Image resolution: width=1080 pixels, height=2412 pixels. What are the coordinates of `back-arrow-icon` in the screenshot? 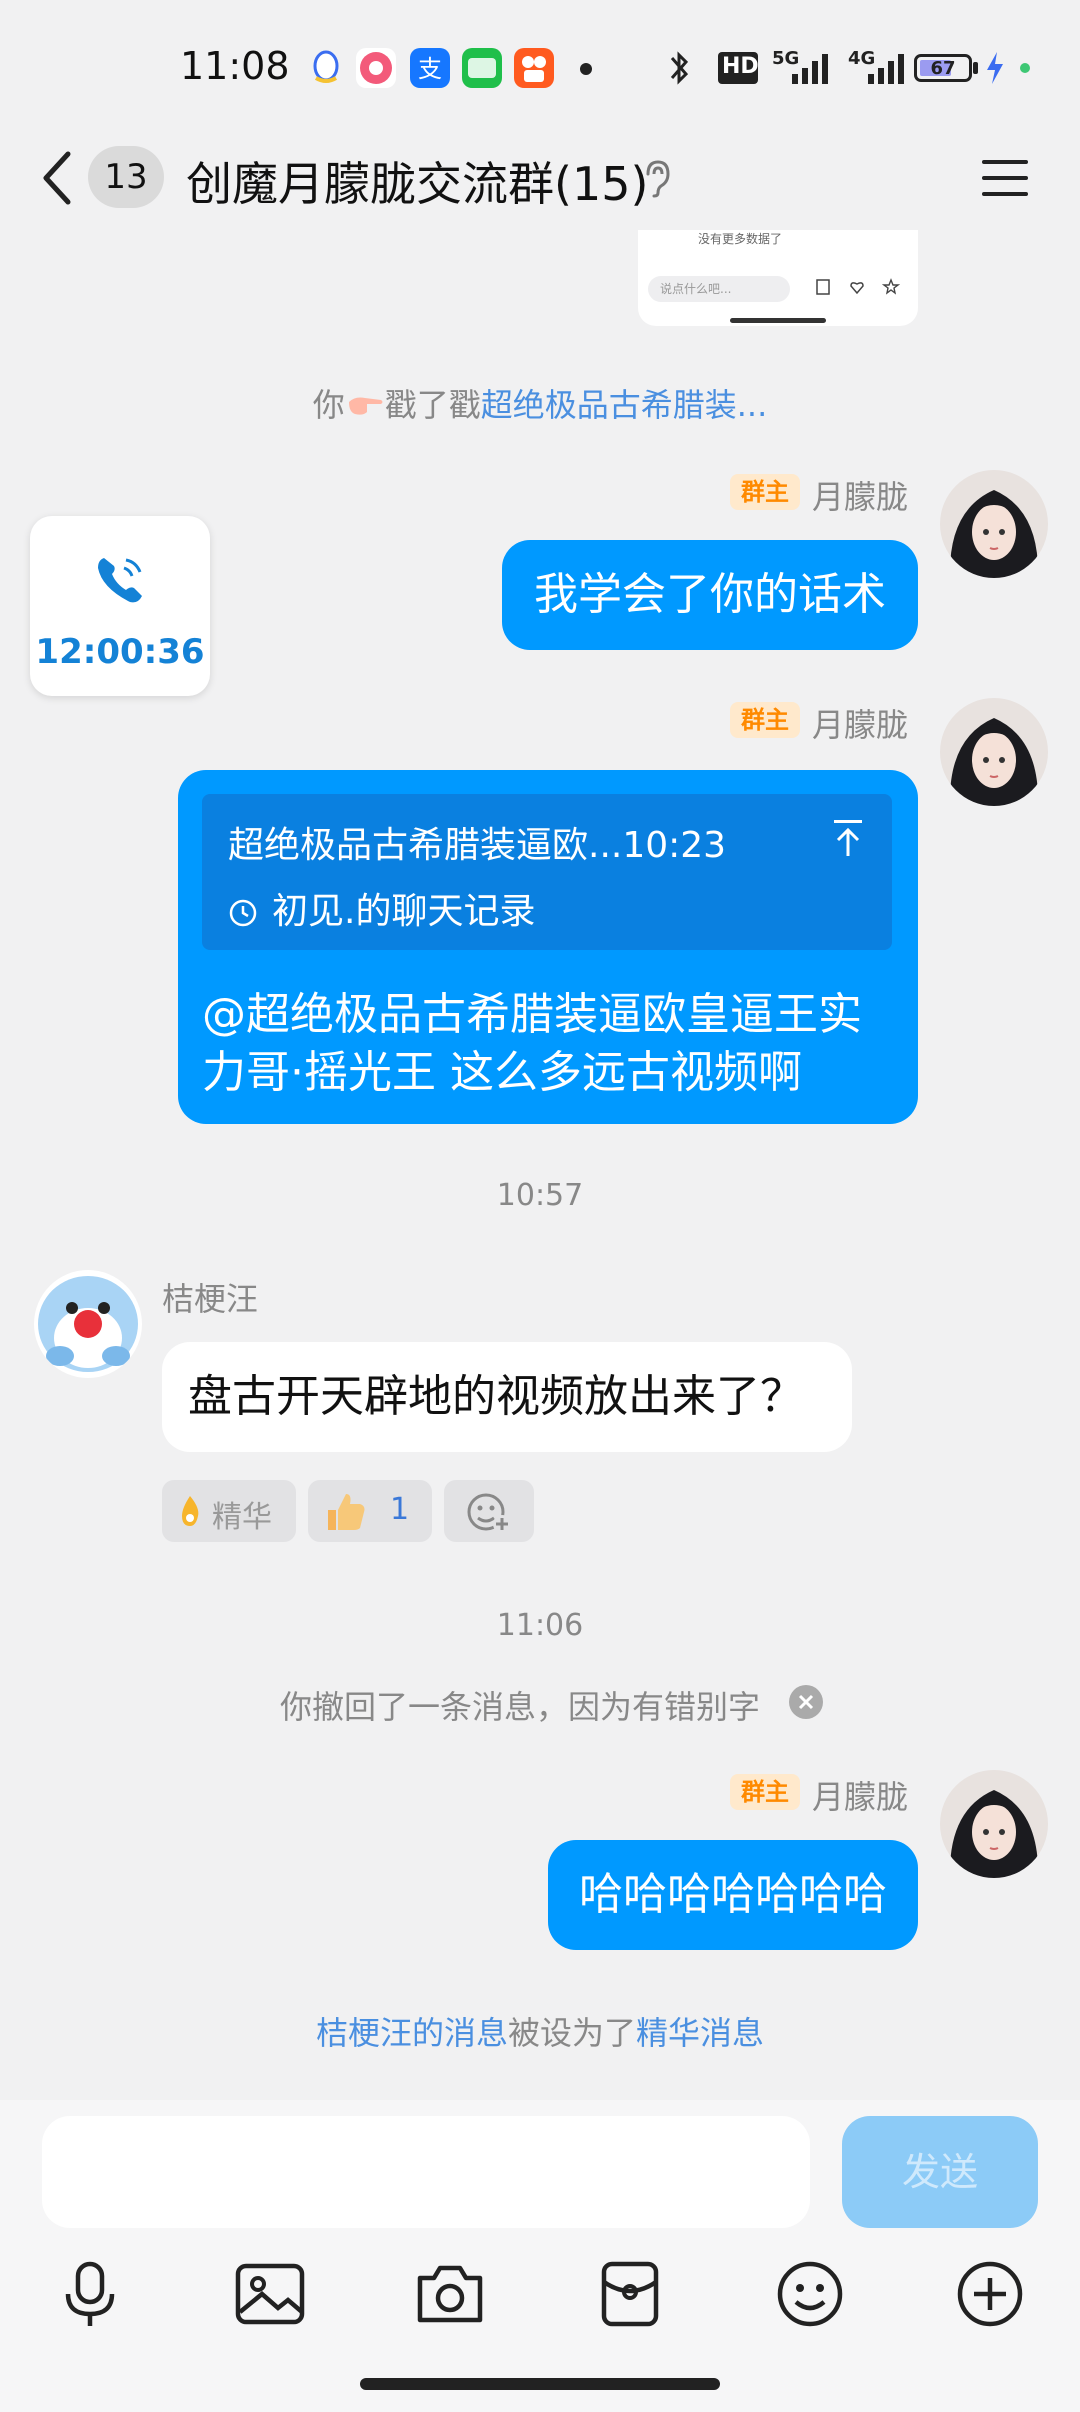 It's located at (58, 178).